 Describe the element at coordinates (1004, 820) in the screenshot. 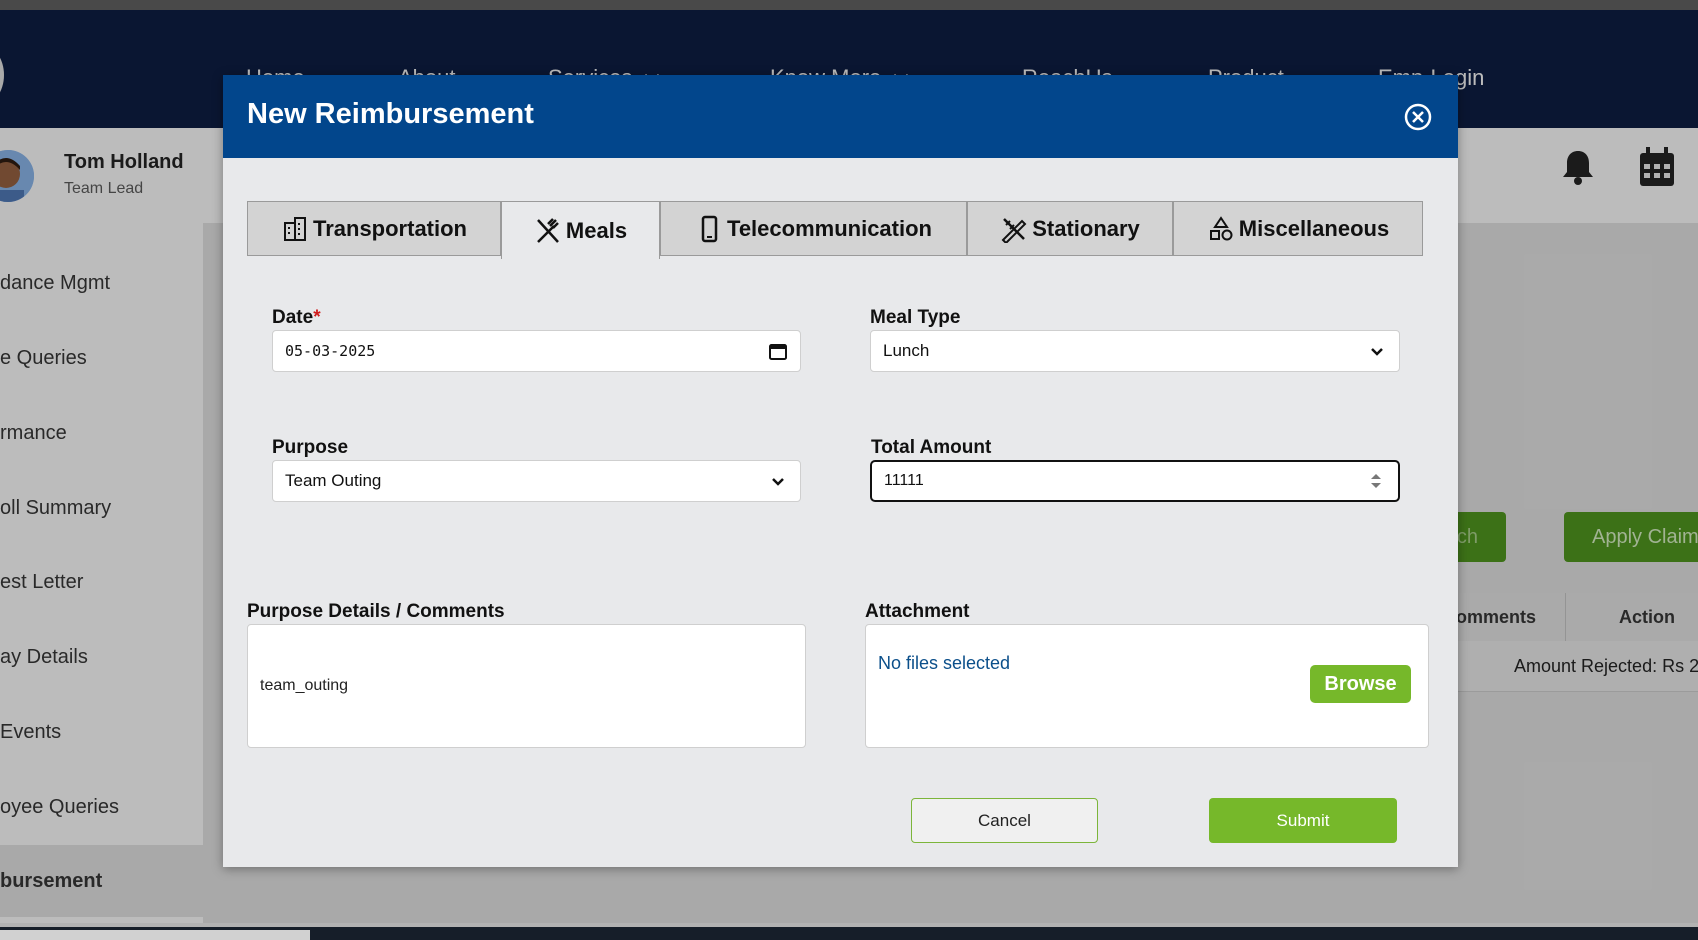

I see `cancel-button: Cancel` at that location.